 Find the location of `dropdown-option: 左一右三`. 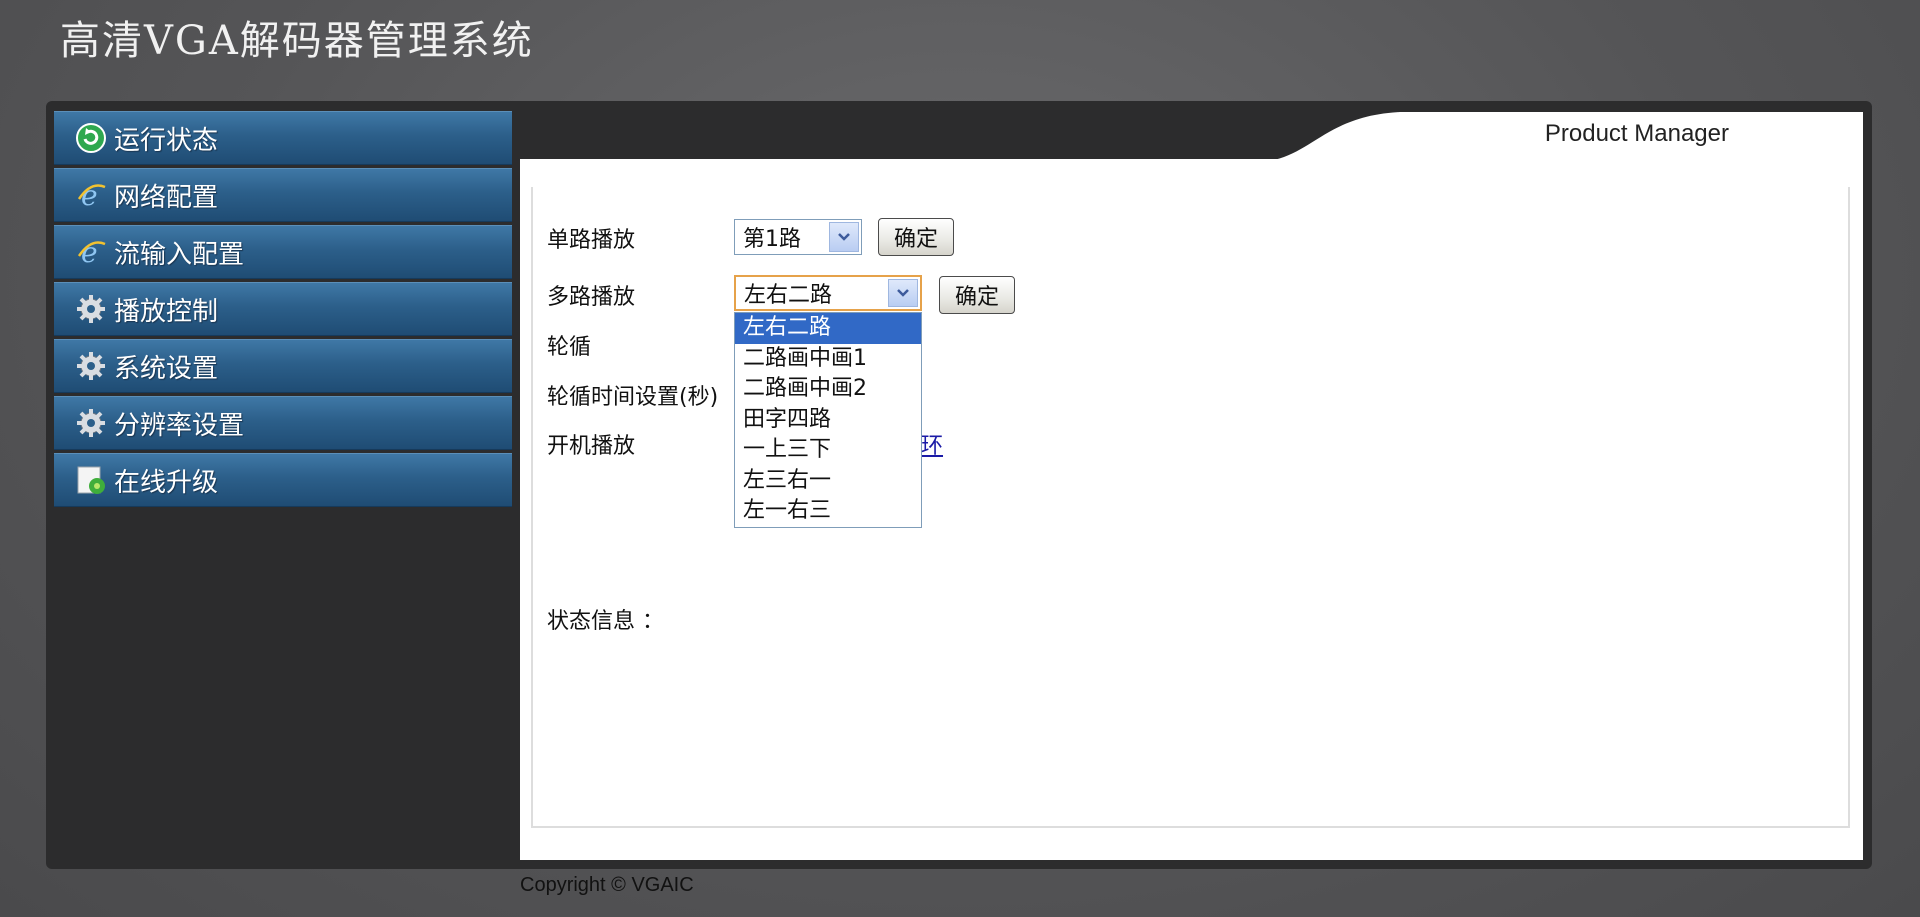

dropdown-option: 左一右三 is located at coordinates (828, 511).